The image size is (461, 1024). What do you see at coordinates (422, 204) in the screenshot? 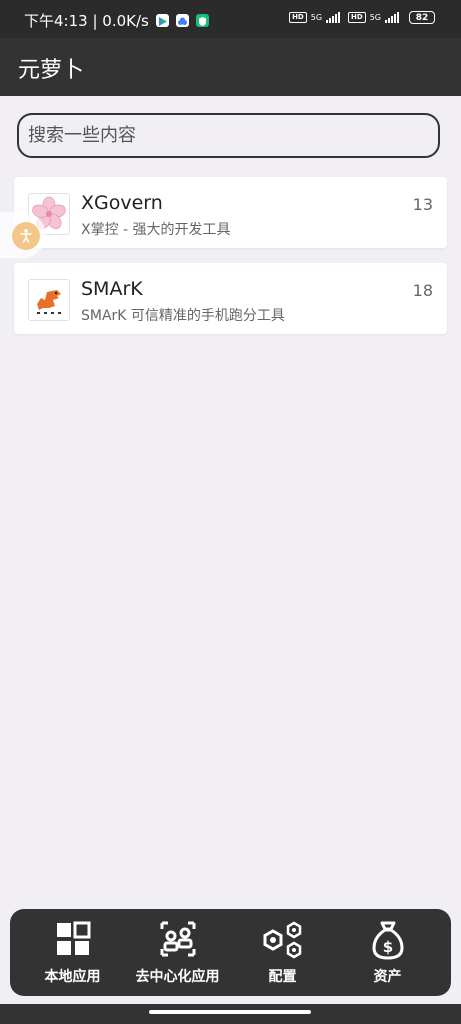
I see `app-count: 13` at bounding box center [422, 204].